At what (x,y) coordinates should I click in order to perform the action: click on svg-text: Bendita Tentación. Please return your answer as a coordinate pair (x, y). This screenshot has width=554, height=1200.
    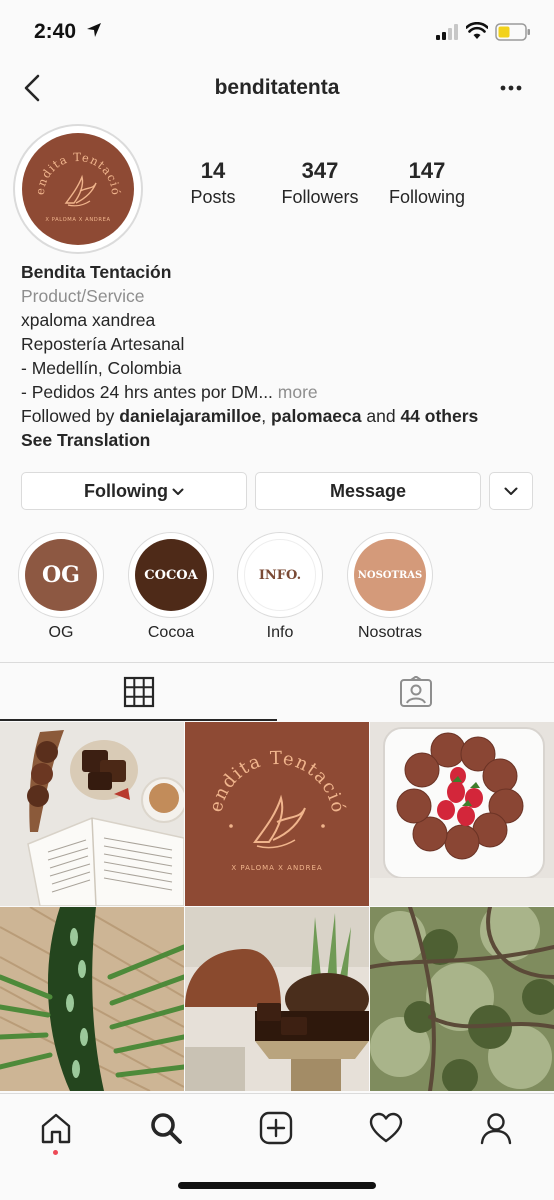
    Looking at the image, I should click on (72, 164).